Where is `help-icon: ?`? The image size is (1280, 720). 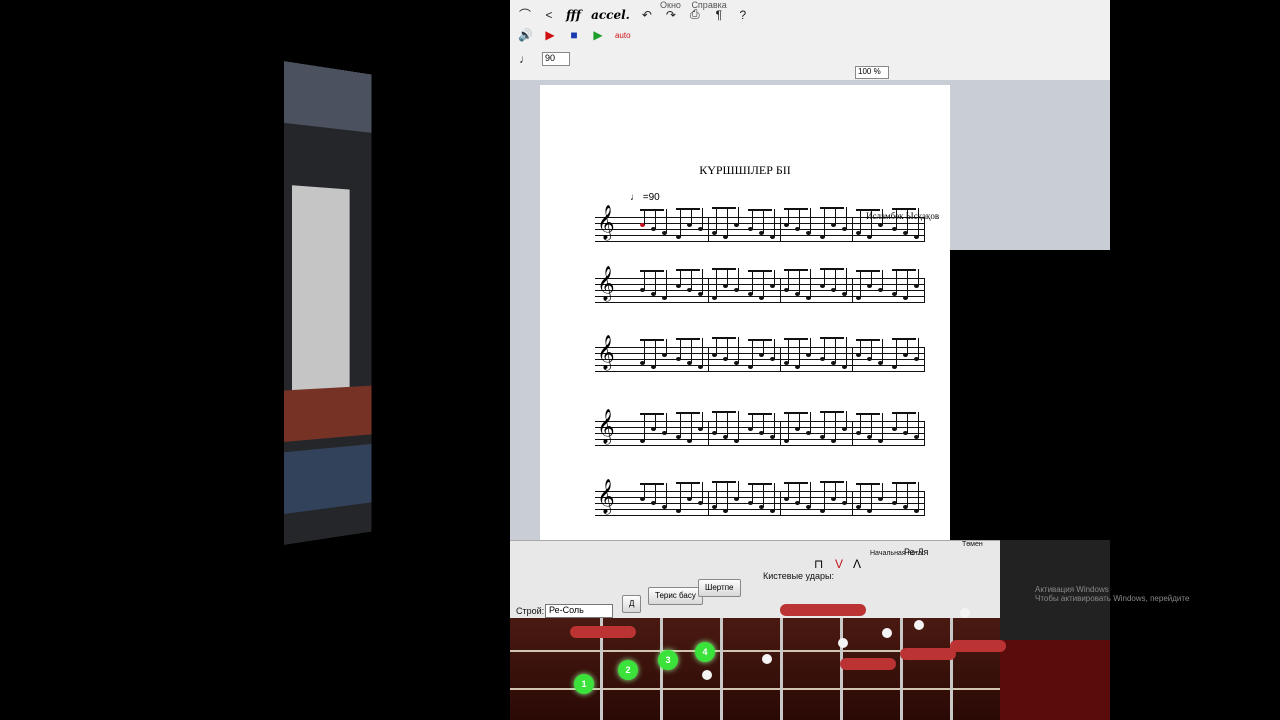
help-icon: ? is located at coordinates (743, 15).